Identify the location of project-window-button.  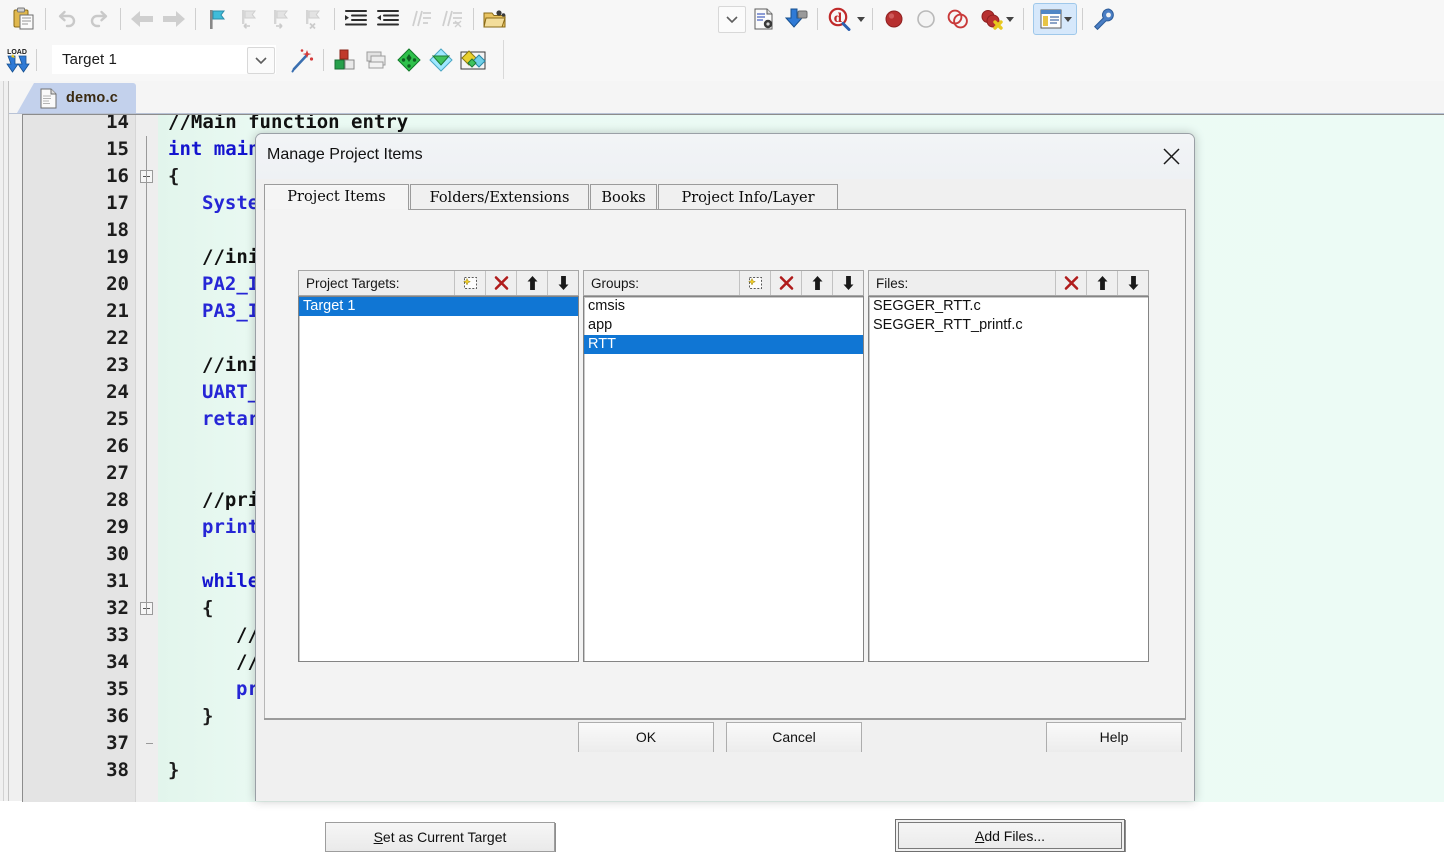
(1055, 19).